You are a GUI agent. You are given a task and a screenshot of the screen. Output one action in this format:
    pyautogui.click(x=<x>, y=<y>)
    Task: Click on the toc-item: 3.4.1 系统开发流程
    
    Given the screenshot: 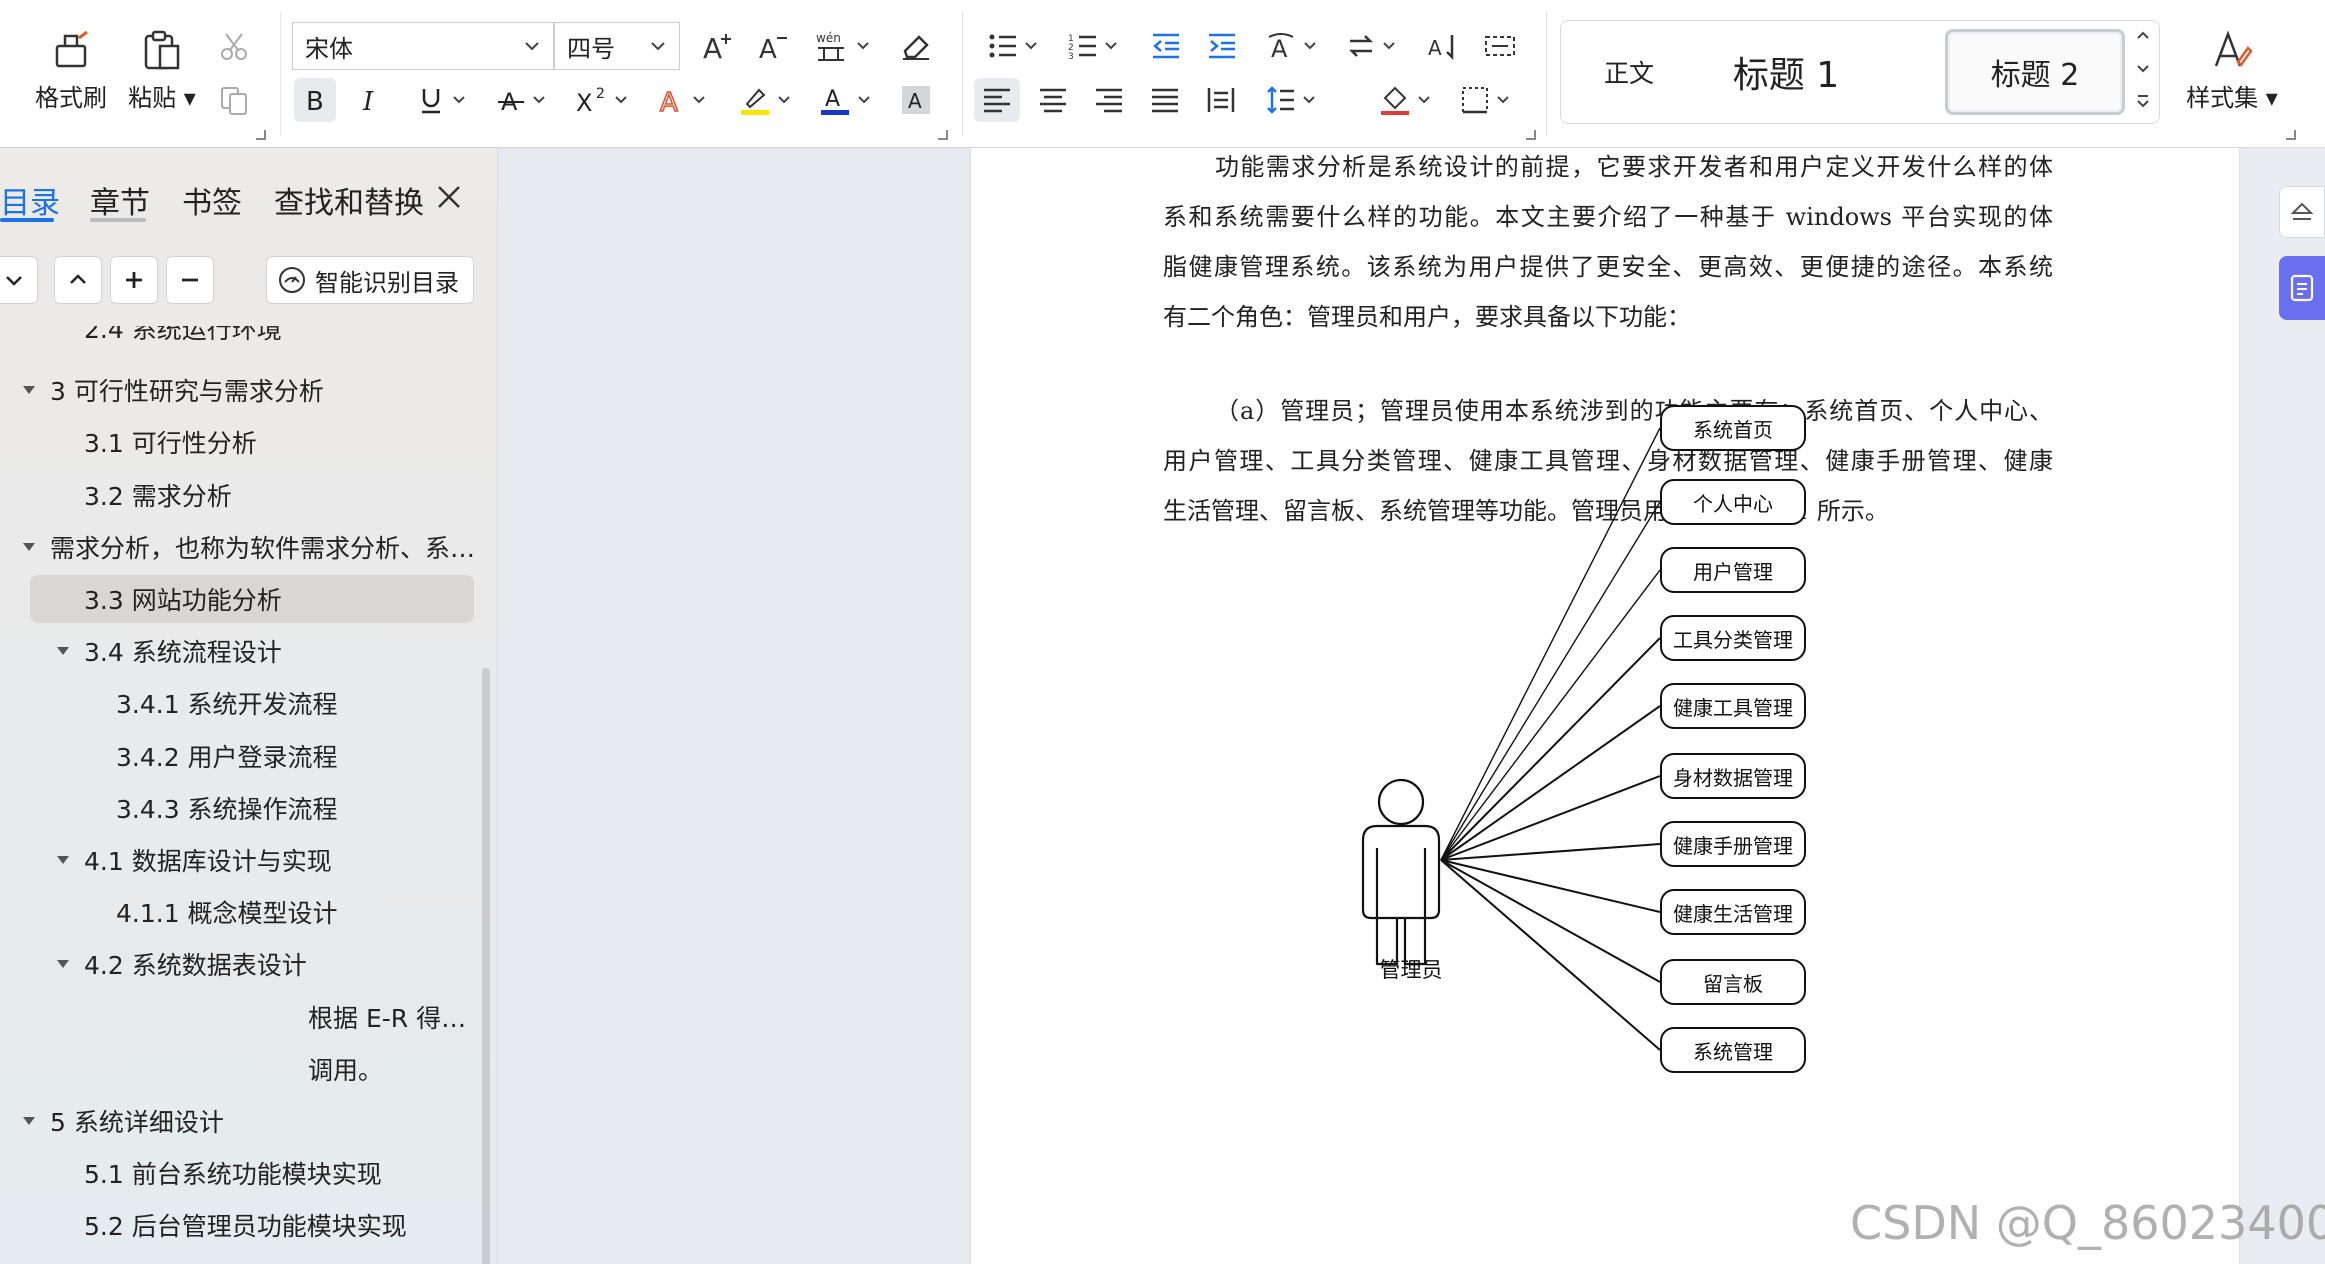 What is the action you would take?
    pyautogui.click(x=240, y=703)
    